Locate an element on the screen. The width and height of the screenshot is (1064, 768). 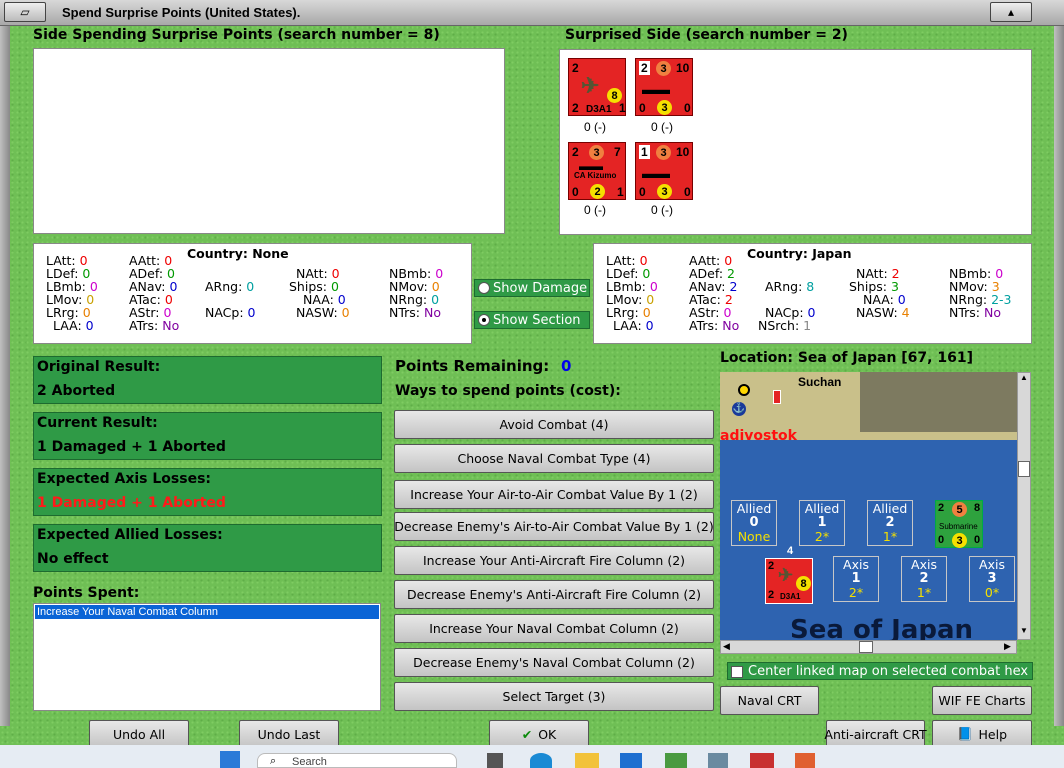
scroll-up-icon: ▲ is located at coordinates (1024, 379).